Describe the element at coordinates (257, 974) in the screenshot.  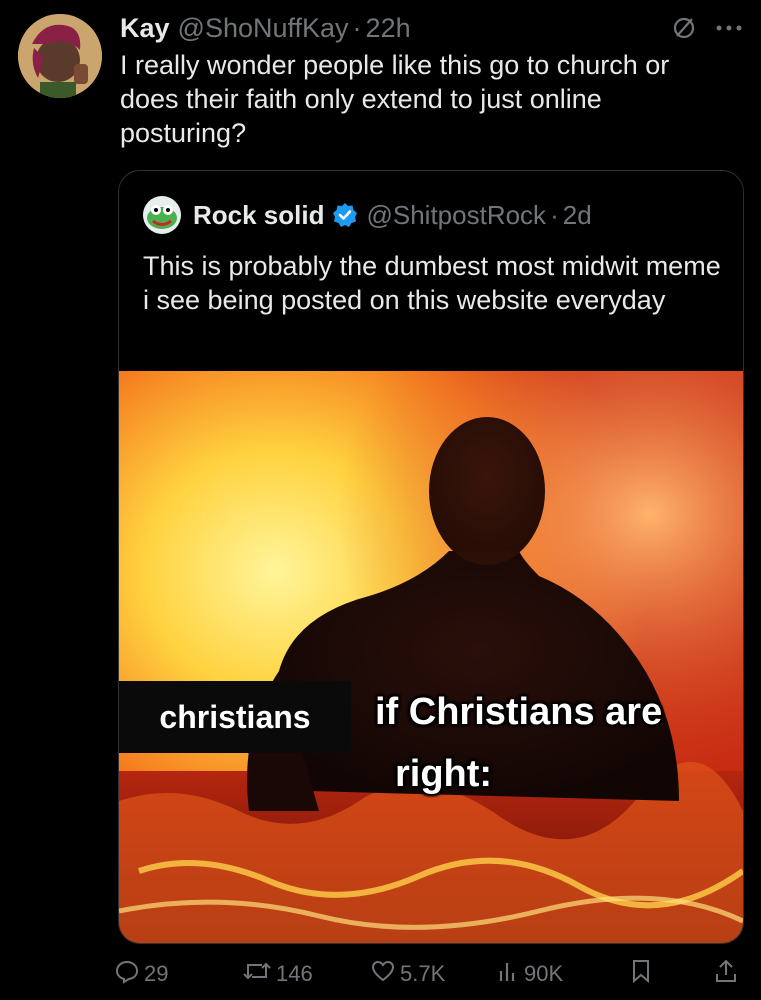
I see `repost-icon` at that location.